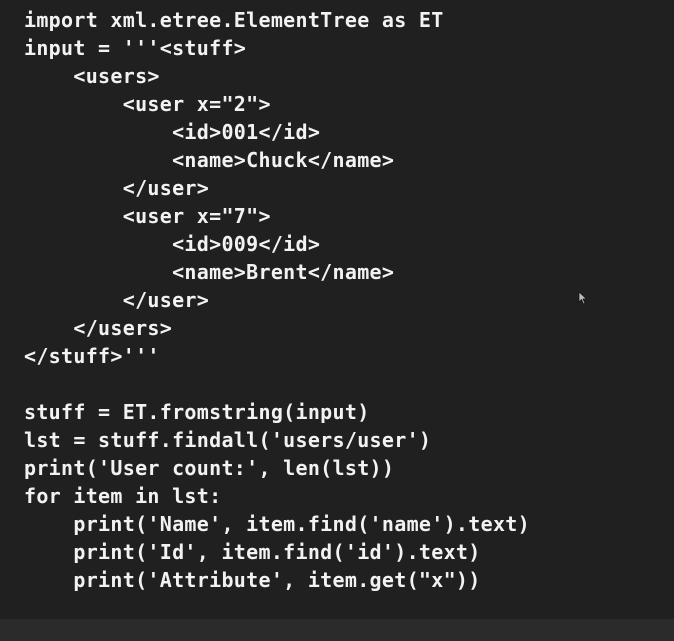 Image resolution: width=674 pixels, height=641 pixels. What do you see at coordinates (135, 48) in the screenshot?
I see `code-line-2: input = '''<stuff>` at bounding box center [135, 48].